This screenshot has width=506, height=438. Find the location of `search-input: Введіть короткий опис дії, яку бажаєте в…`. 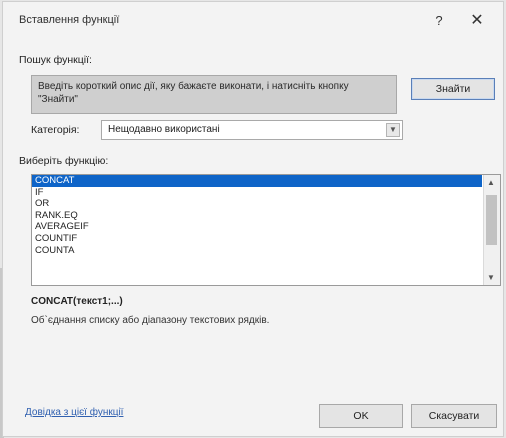

search-input: Введіть короткий опис дії, яку бажаєте в… is located at coordinates (214, 94).